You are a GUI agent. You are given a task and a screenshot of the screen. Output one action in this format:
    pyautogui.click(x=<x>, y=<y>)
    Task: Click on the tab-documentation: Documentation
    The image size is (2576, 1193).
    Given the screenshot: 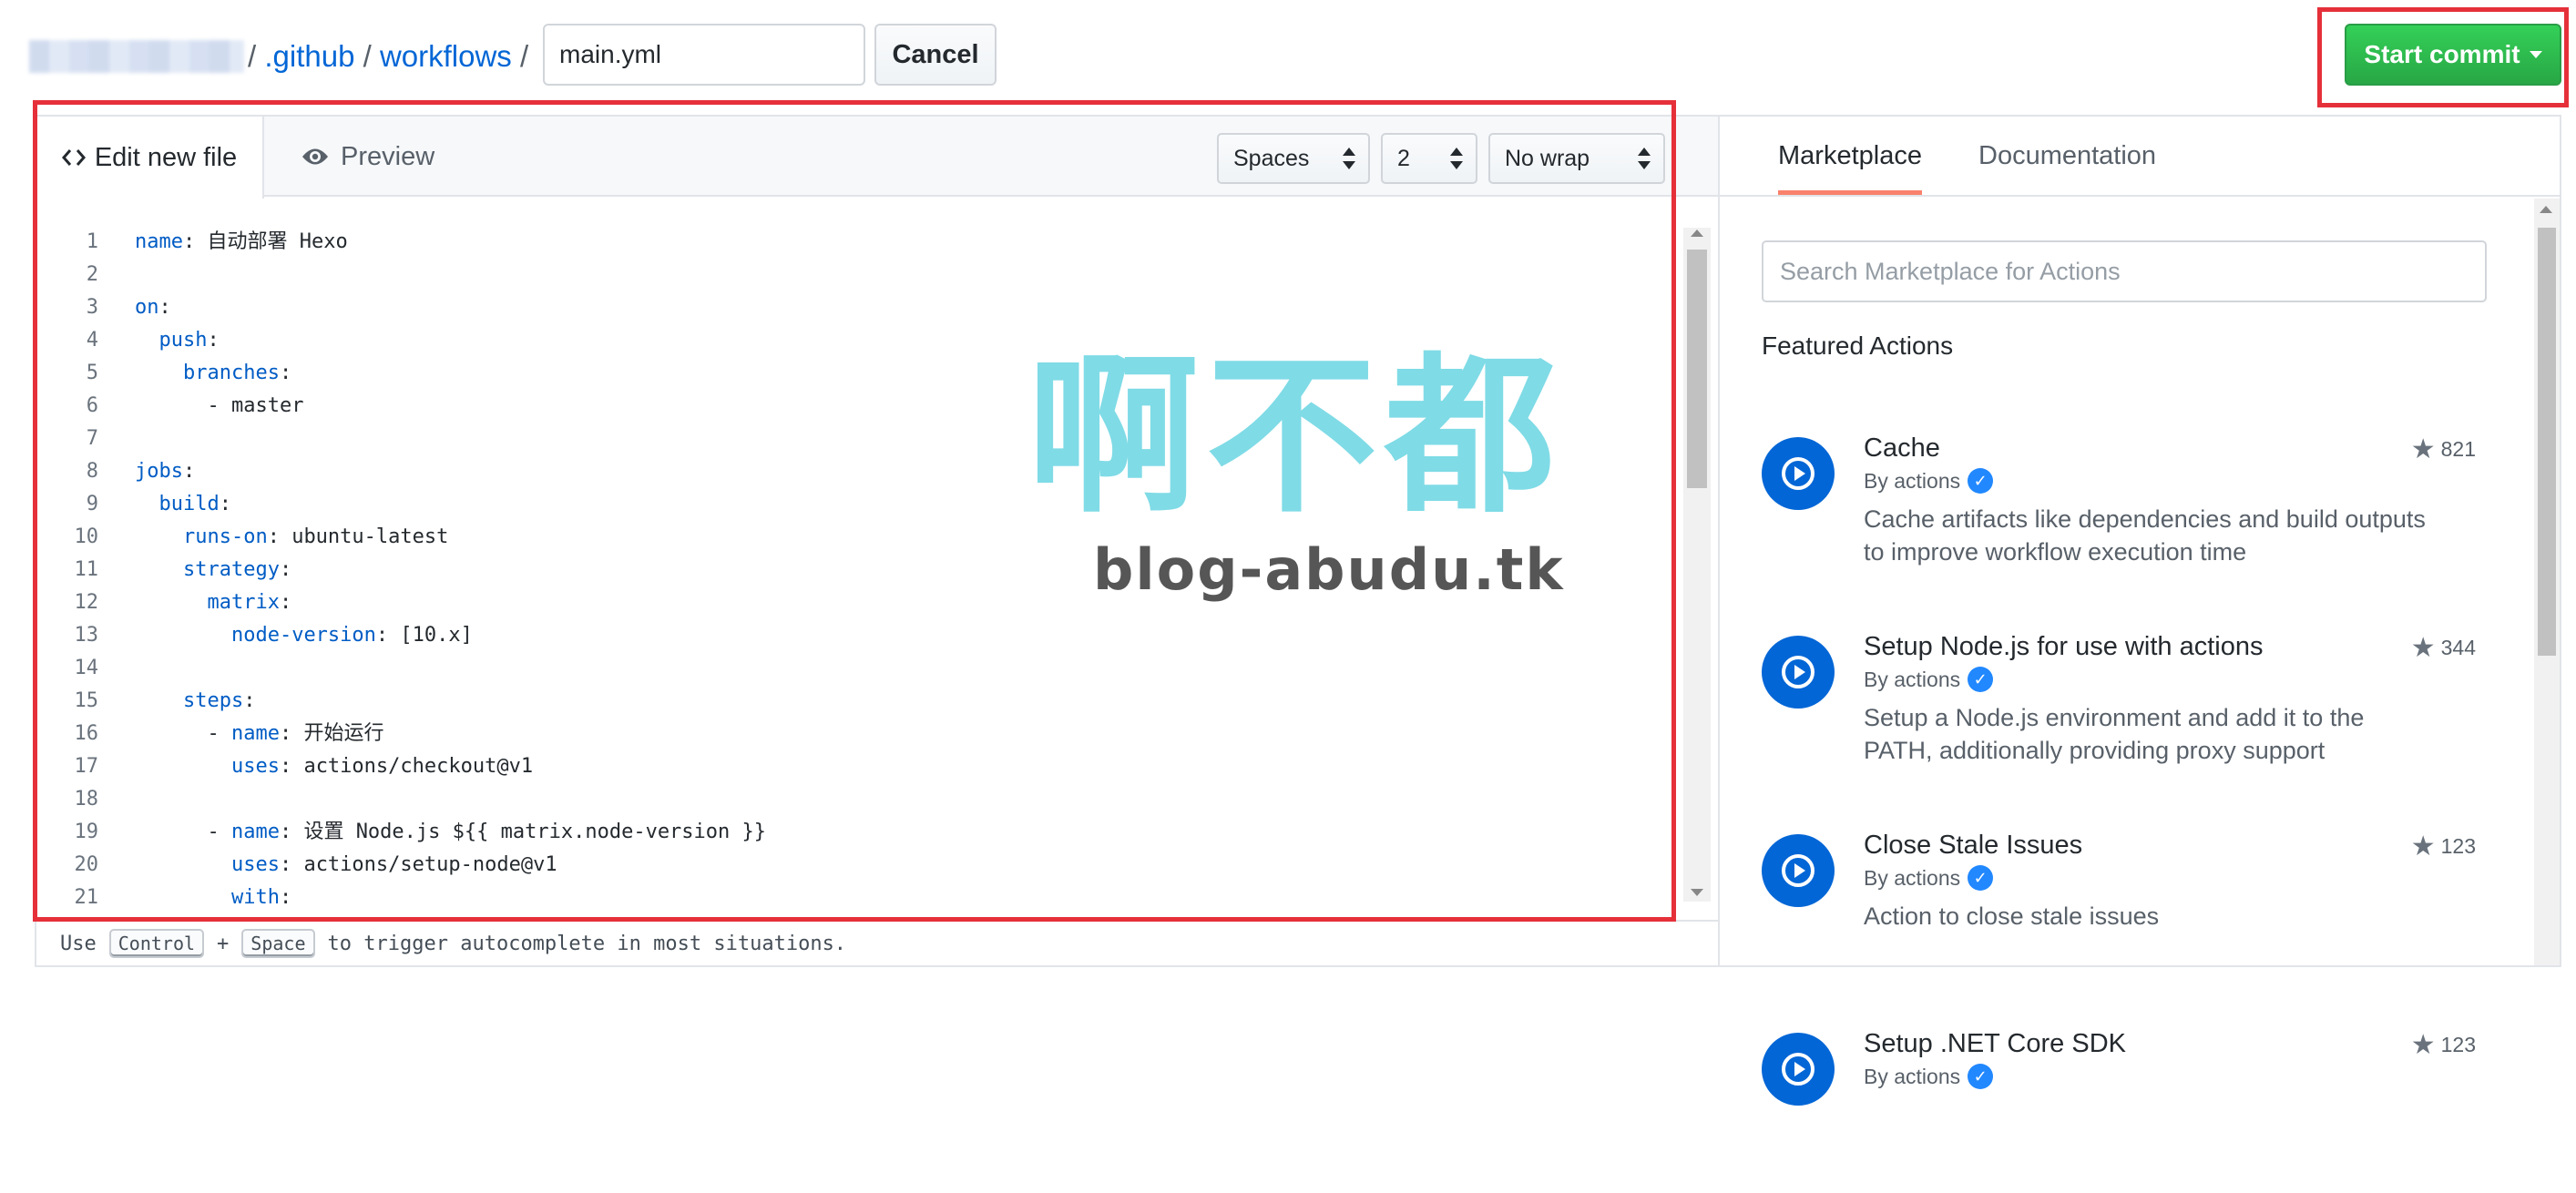 What is the action you would take?
    pyautogui.click(x=2067, y=164)
    